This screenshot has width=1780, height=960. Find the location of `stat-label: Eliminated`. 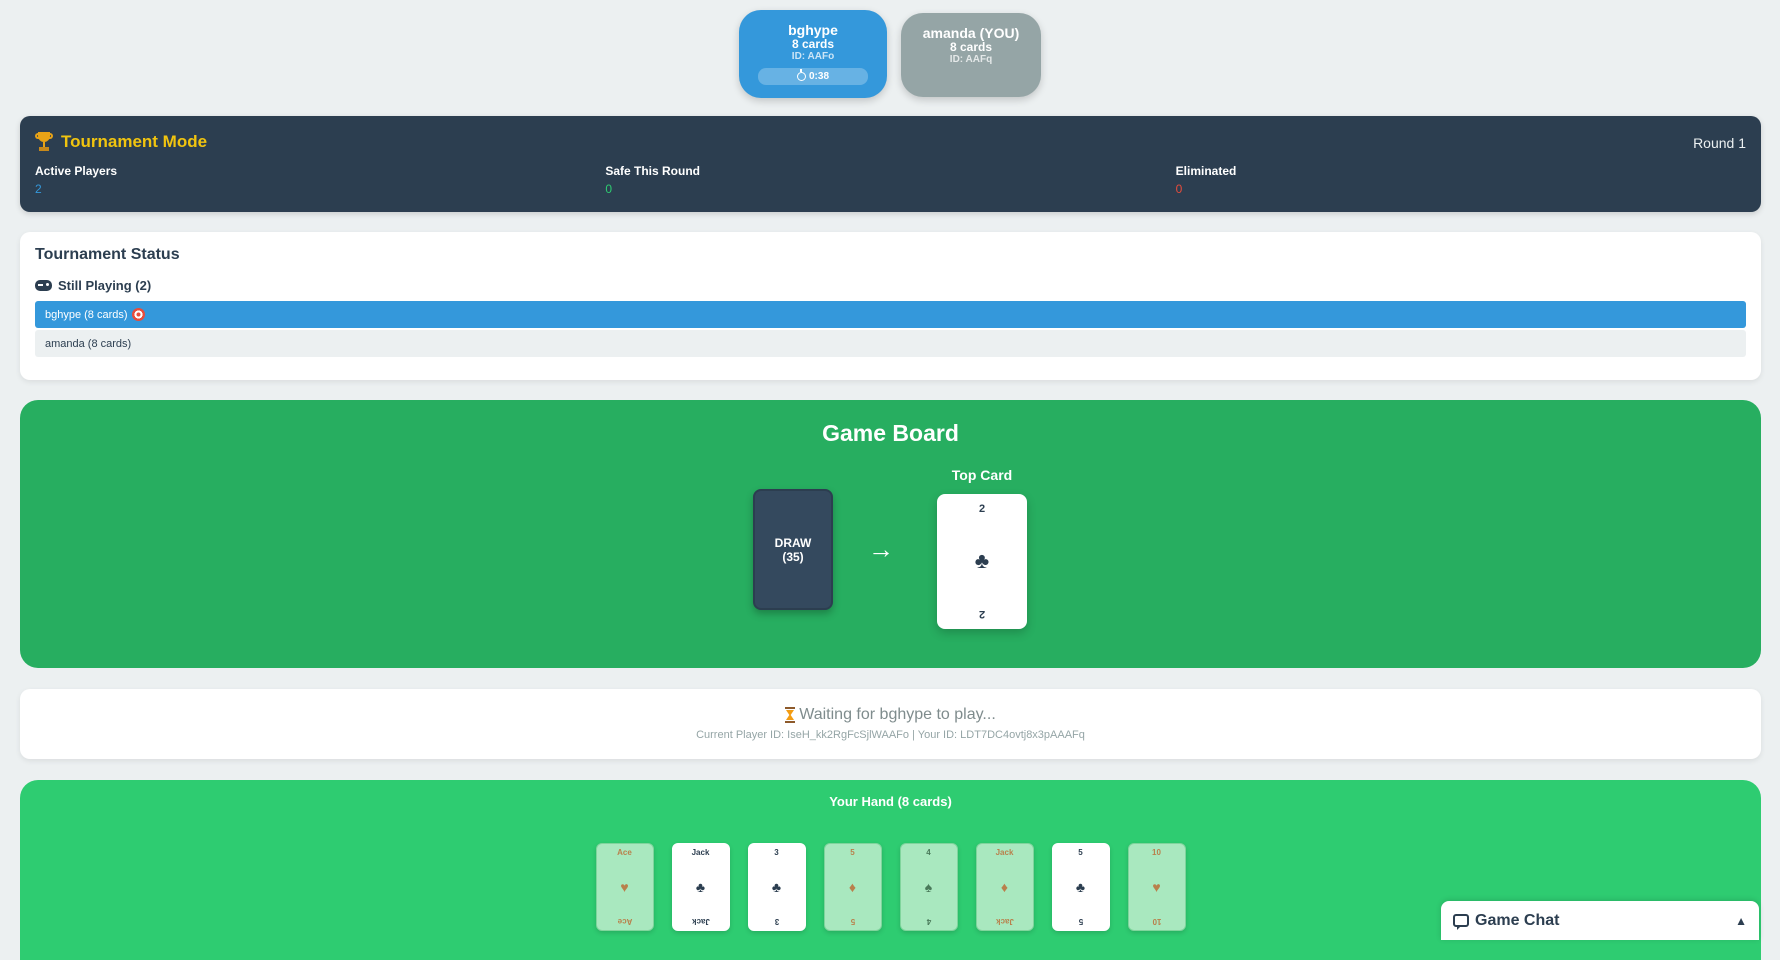

stat-label: Eliminated is located at coordinates (1206, 171).